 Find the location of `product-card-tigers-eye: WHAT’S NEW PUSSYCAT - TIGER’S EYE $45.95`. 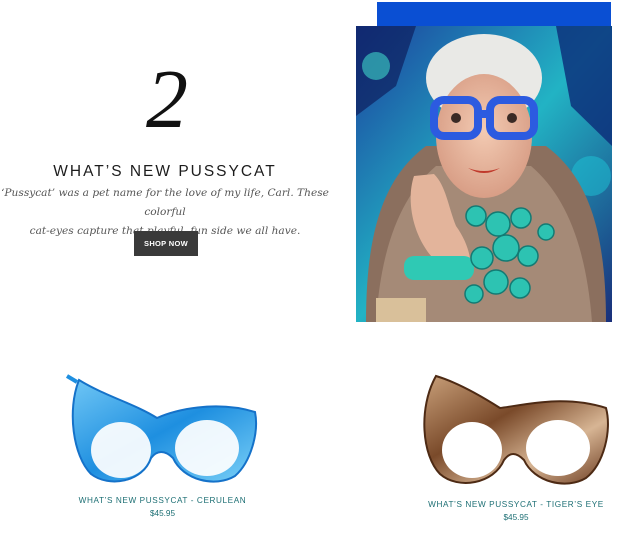

product-card-tigers-eye: WHAT’S NEW PUSSYCAT - TIGER’S EYE $45.95 is located at coordinates (516, 445).